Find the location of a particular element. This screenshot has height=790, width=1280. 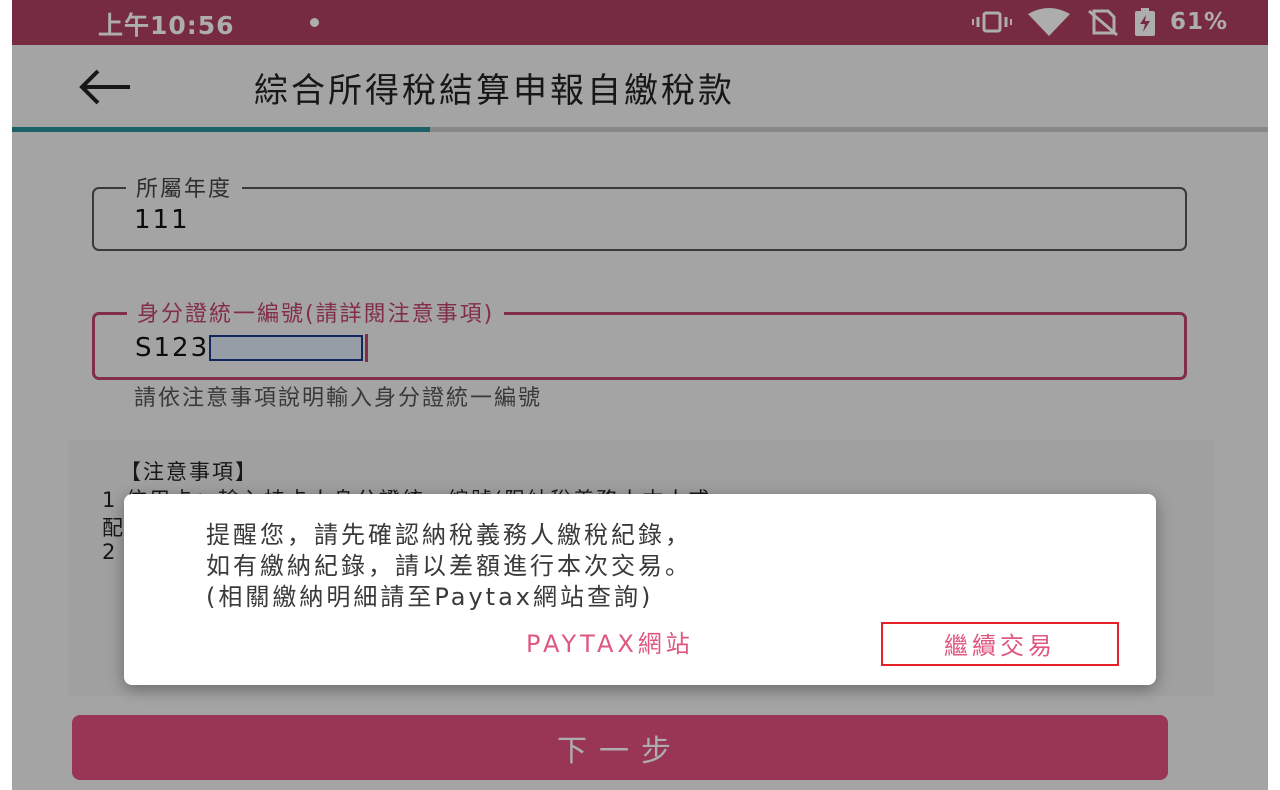

paytax-website-button: PAYTAX網站 is located at coordinates (610, 644).